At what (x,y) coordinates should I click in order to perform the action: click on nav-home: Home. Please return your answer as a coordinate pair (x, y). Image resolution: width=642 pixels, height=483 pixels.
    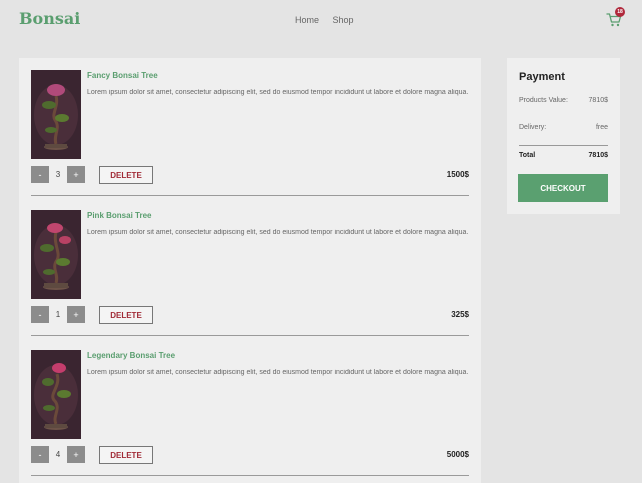
    Looking at the image, I should click on (307, 20).